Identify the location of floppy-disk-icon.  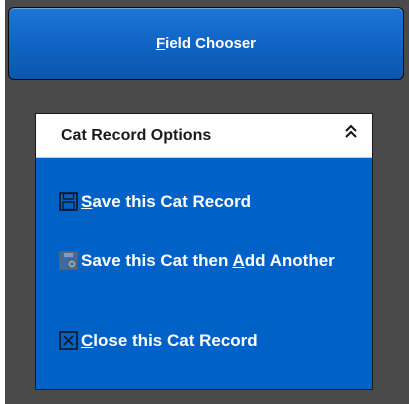
(68, 201).